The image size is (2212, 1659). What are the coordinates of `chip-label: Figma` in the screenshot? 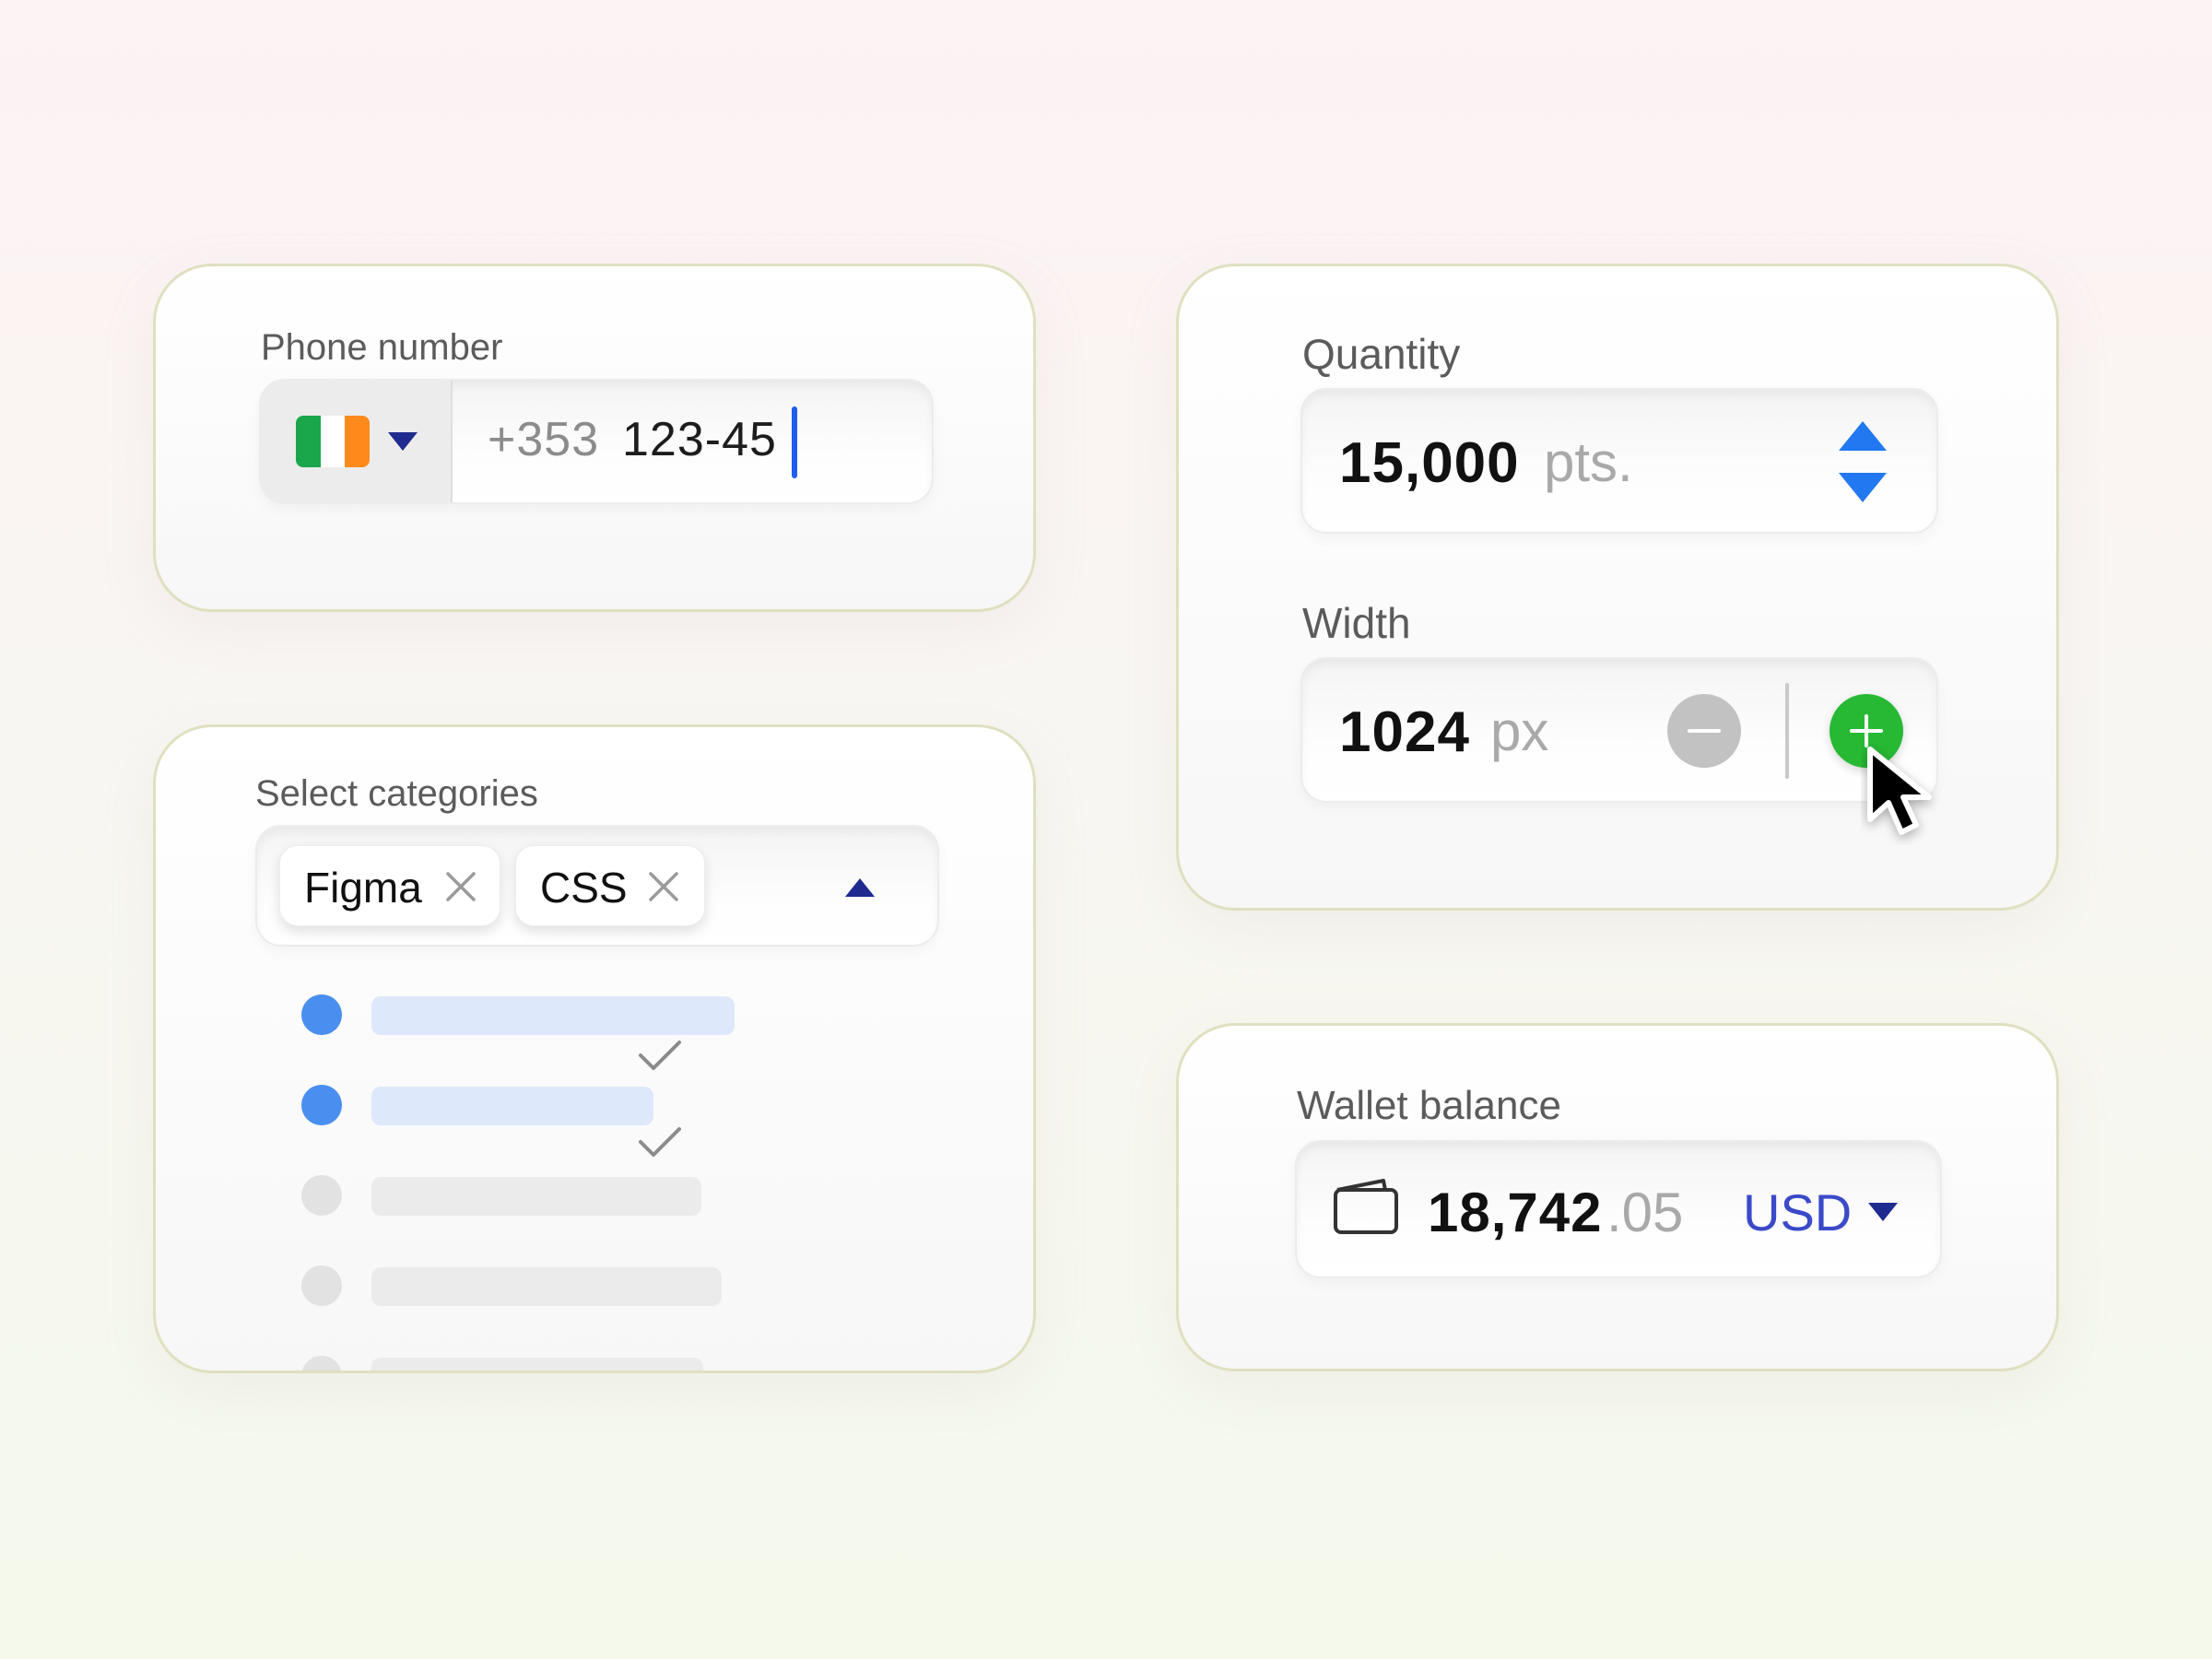 It's located at (363, 888).